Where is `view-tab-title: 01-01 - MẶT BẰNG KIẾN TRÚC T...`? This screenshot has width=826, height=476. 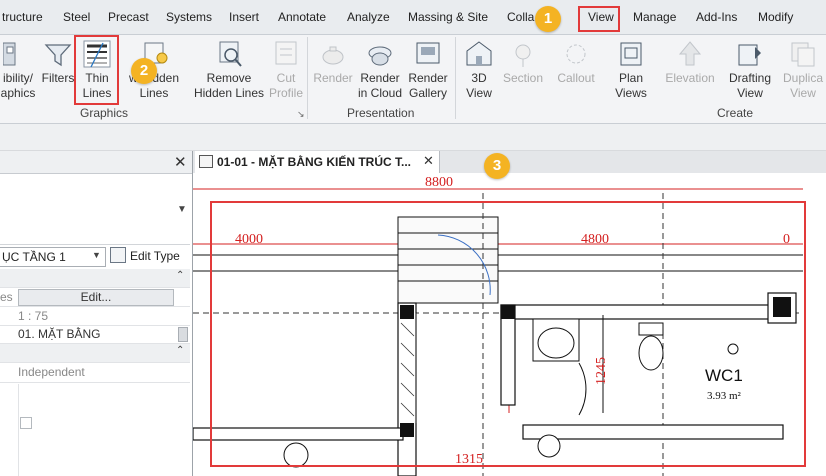 view-tab-title: 01-01 - MẶT BẰNG KIẾN TRÚC T... is located at coordinates (314, 162).